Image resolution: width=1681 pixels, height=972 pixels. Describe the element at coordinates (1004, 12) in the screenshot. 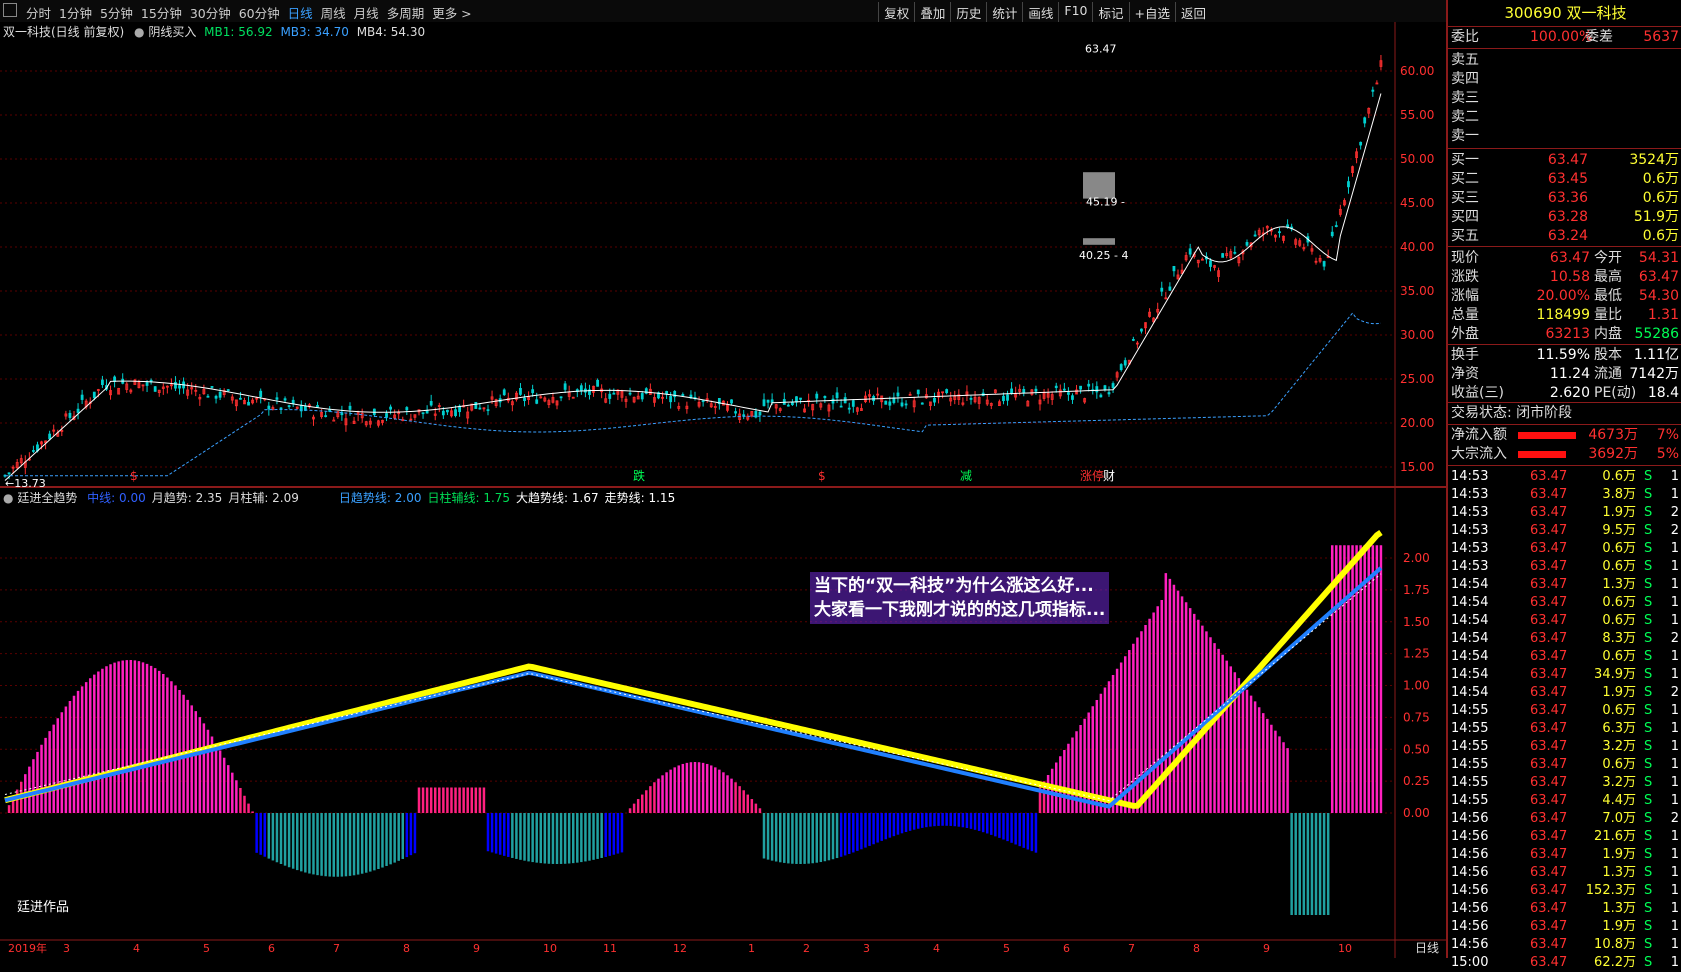

I see `toolbar-button: 统计` at that location.